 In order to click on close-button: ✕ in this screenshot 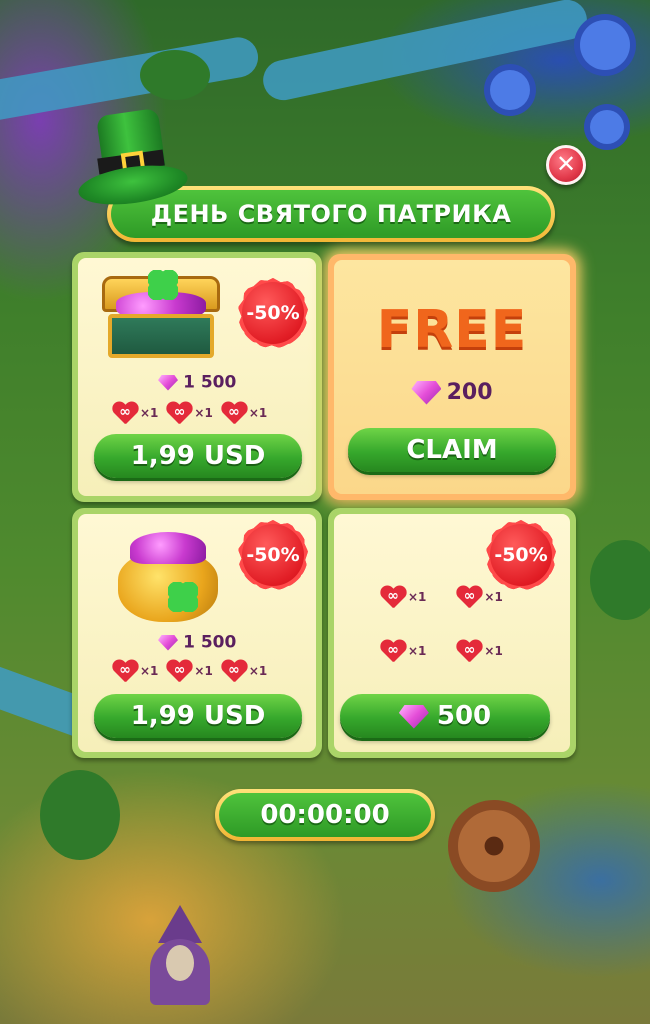, I will do `click(566, 165)`.